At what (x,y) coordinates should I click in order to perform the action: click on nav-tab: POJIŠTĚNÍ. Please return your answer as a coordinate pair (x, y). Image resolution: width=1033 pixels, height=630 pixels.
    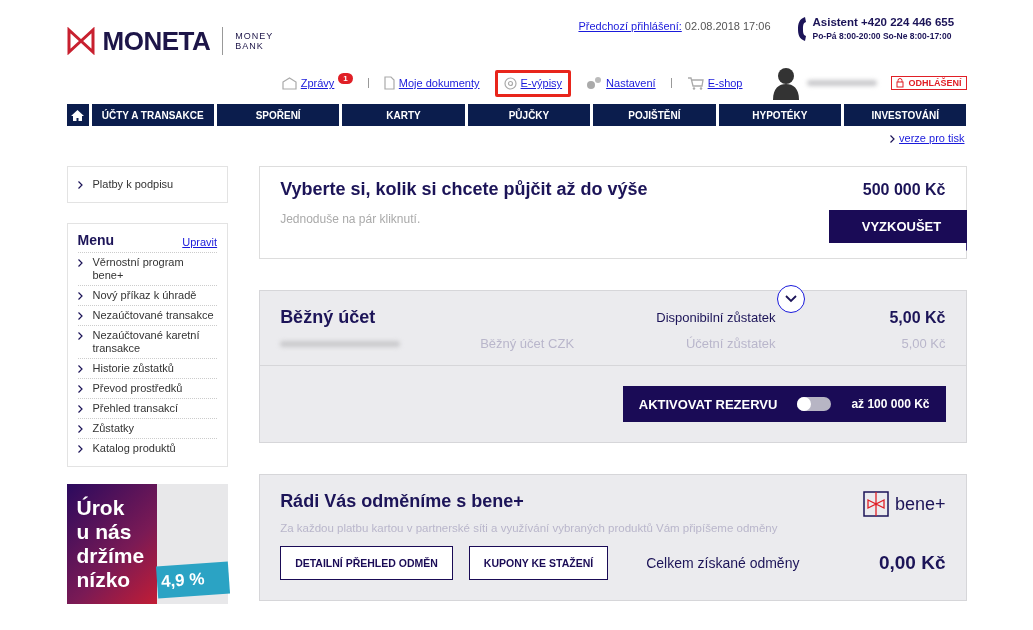
    Looking at the image, I should click on (654, 115).